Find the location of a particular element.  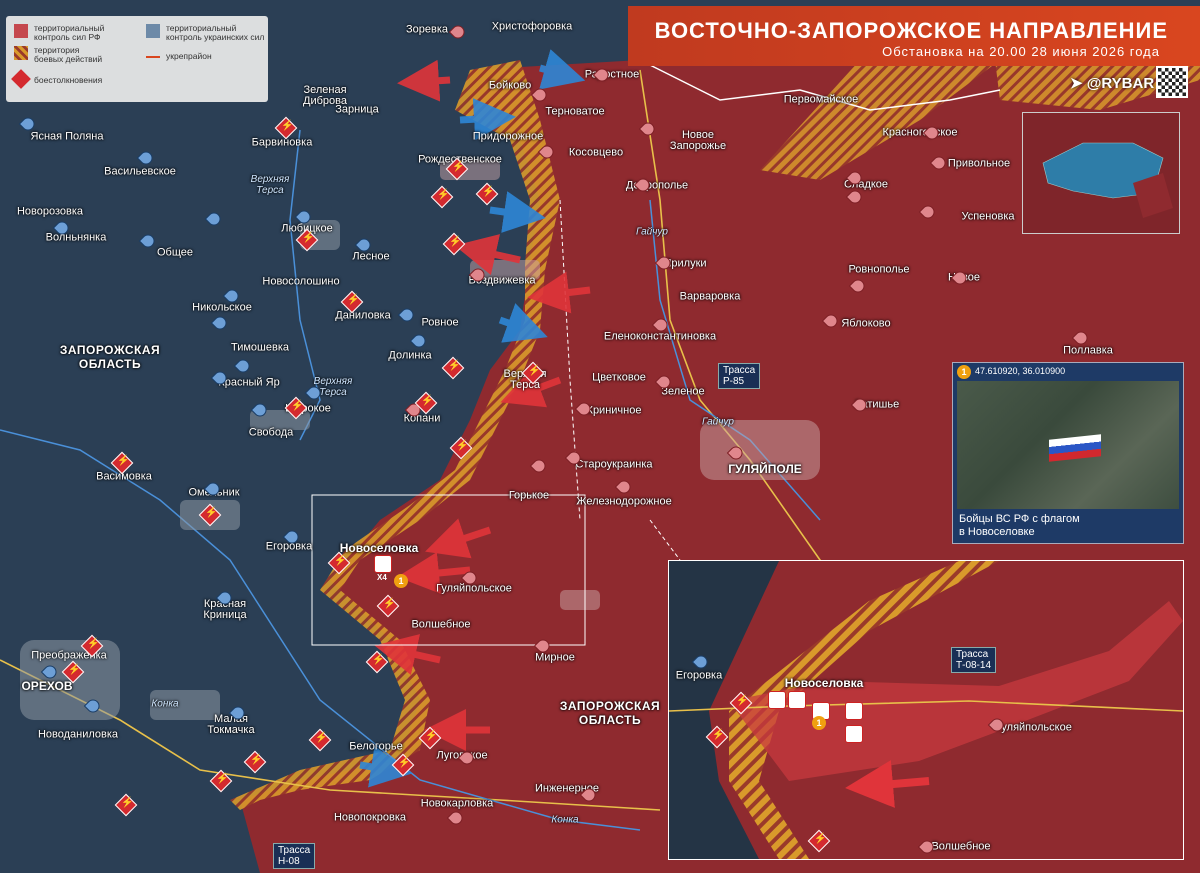

legend-clashes: боестолкновения is located at coordinates (68, 80).